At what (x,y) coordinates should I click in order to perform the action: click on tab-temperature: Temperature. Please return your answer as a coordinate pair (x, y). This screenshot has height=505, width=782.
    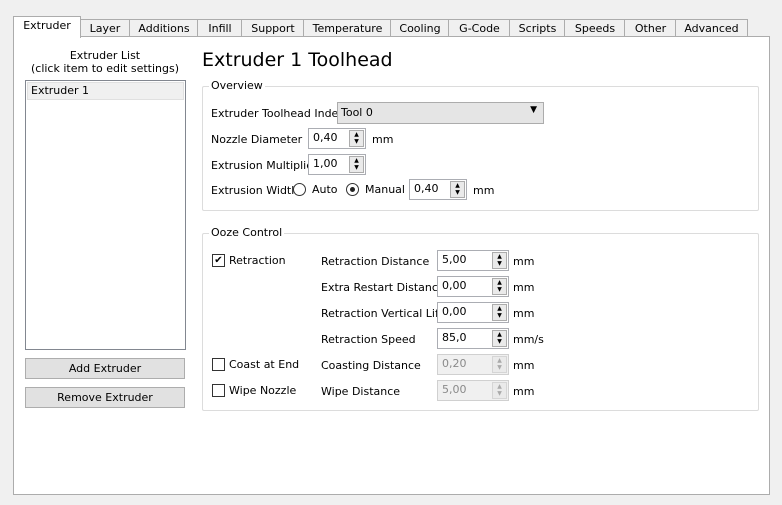
    Looking at the image, I should click on (347, 28).